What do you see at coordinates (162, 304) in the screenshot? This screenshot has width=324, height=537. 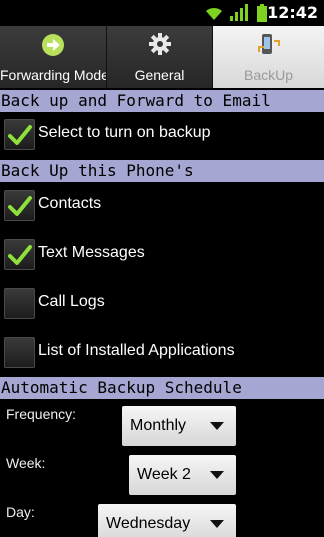 I see `backup-item-call-logs: Call Logs` at bounding box center [162, 304].